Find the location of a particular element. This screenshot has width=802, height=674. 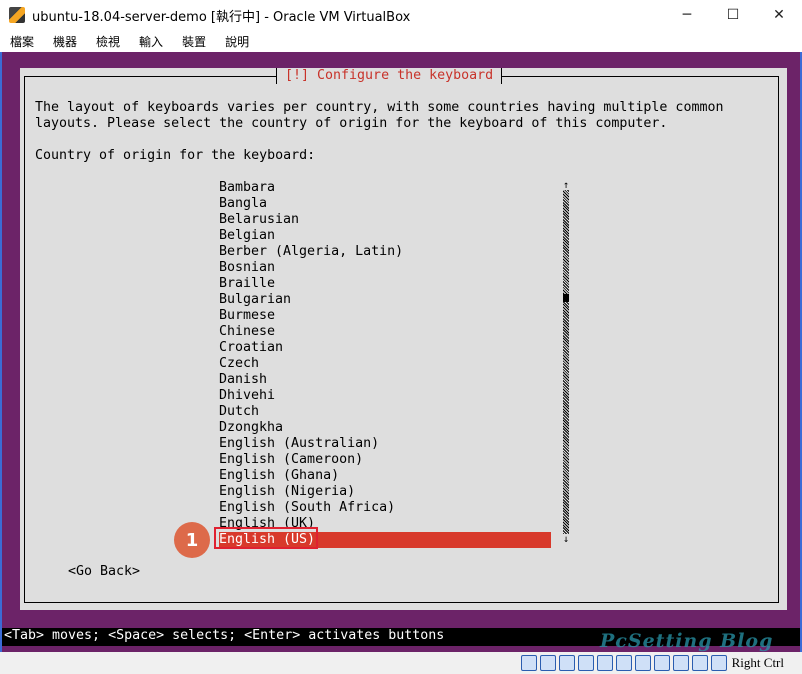

list-item: English (Australian) is located at coordinates (385, 444).